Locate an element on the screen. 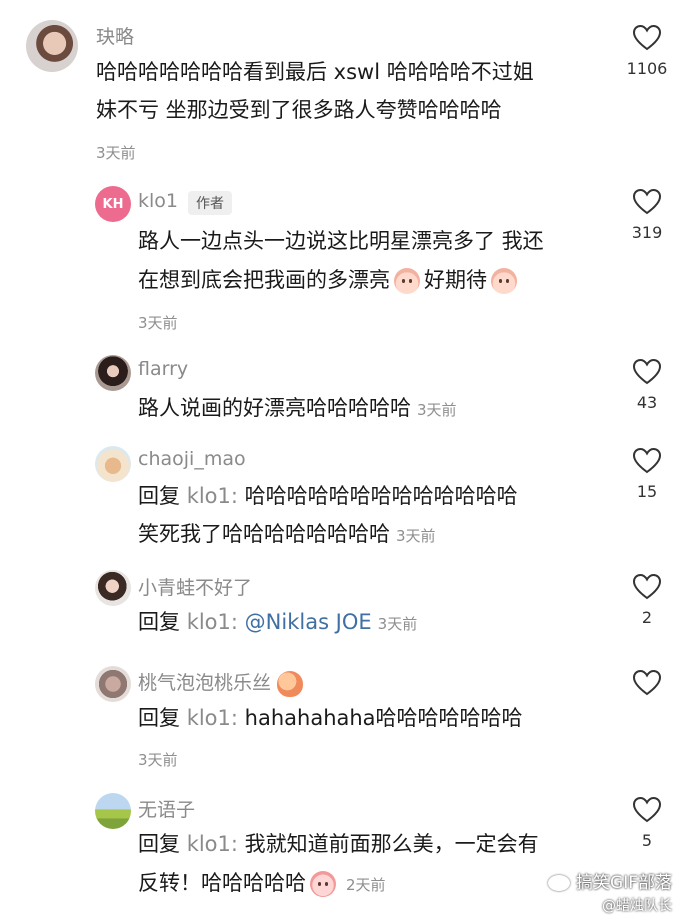  like-button: 43 is located at coordinates (647, 385).